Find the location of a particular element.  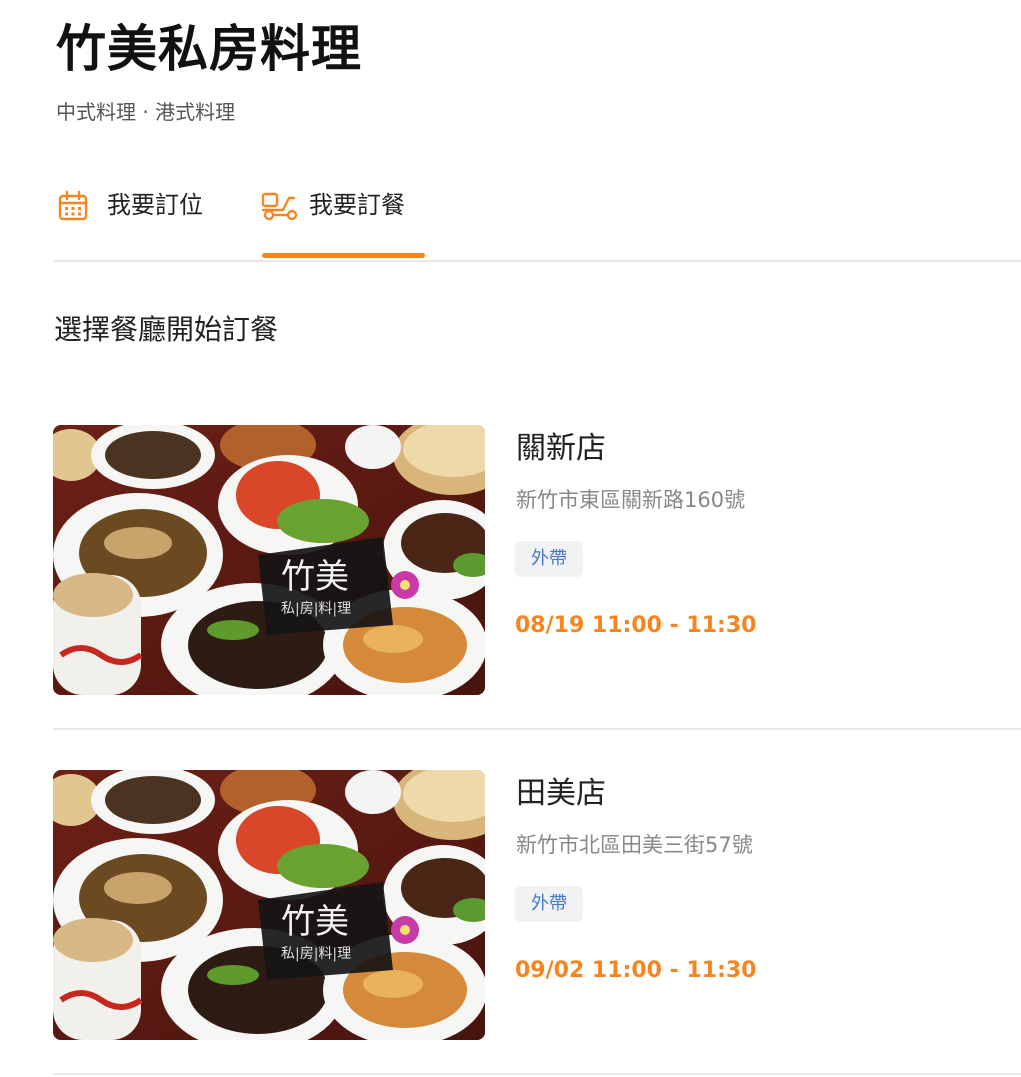

active-tab-indicator is located at coordinates (343, 255).